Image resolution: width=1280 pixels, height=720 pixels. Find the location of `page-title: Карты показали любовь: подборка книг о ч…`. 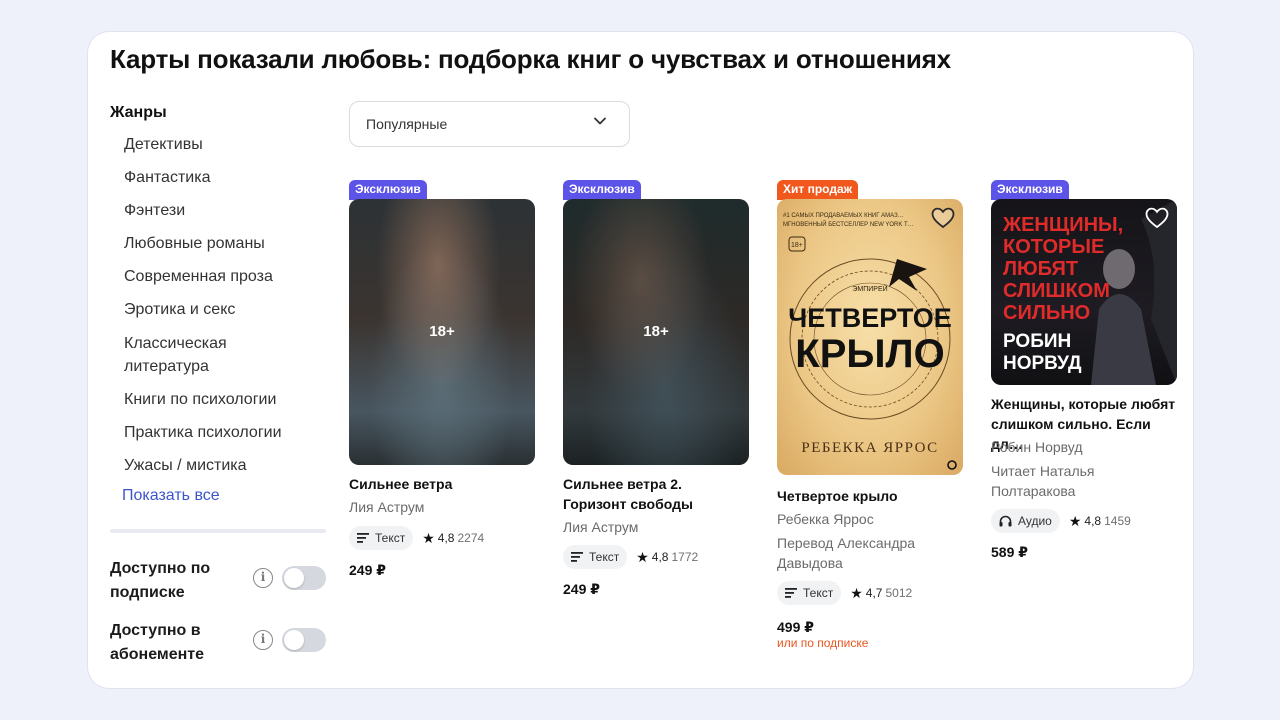

page-title: Карты показали любовь: подборка книг о ч… is located at coordinates (530, 59).